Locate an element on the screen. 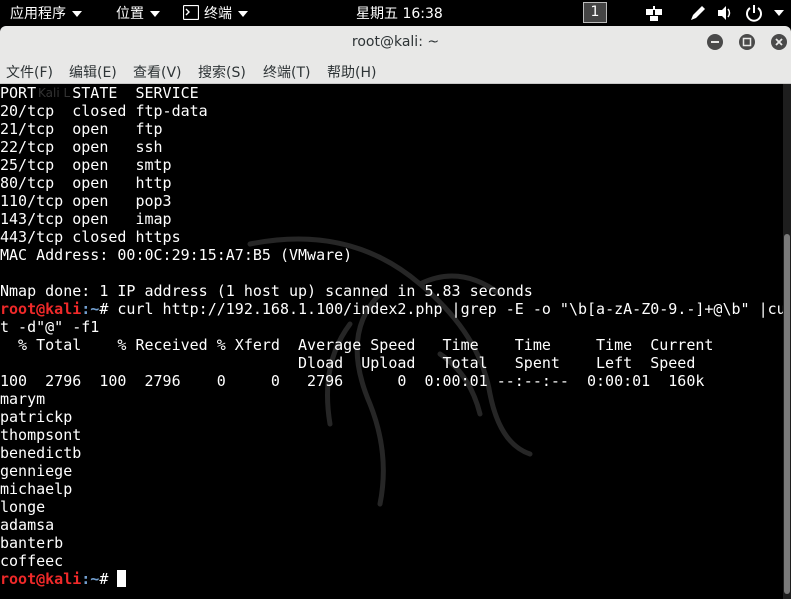 This screenshot has height=599, width=791. terminal-app-label: 终端 is located at coordinates (218, 14).